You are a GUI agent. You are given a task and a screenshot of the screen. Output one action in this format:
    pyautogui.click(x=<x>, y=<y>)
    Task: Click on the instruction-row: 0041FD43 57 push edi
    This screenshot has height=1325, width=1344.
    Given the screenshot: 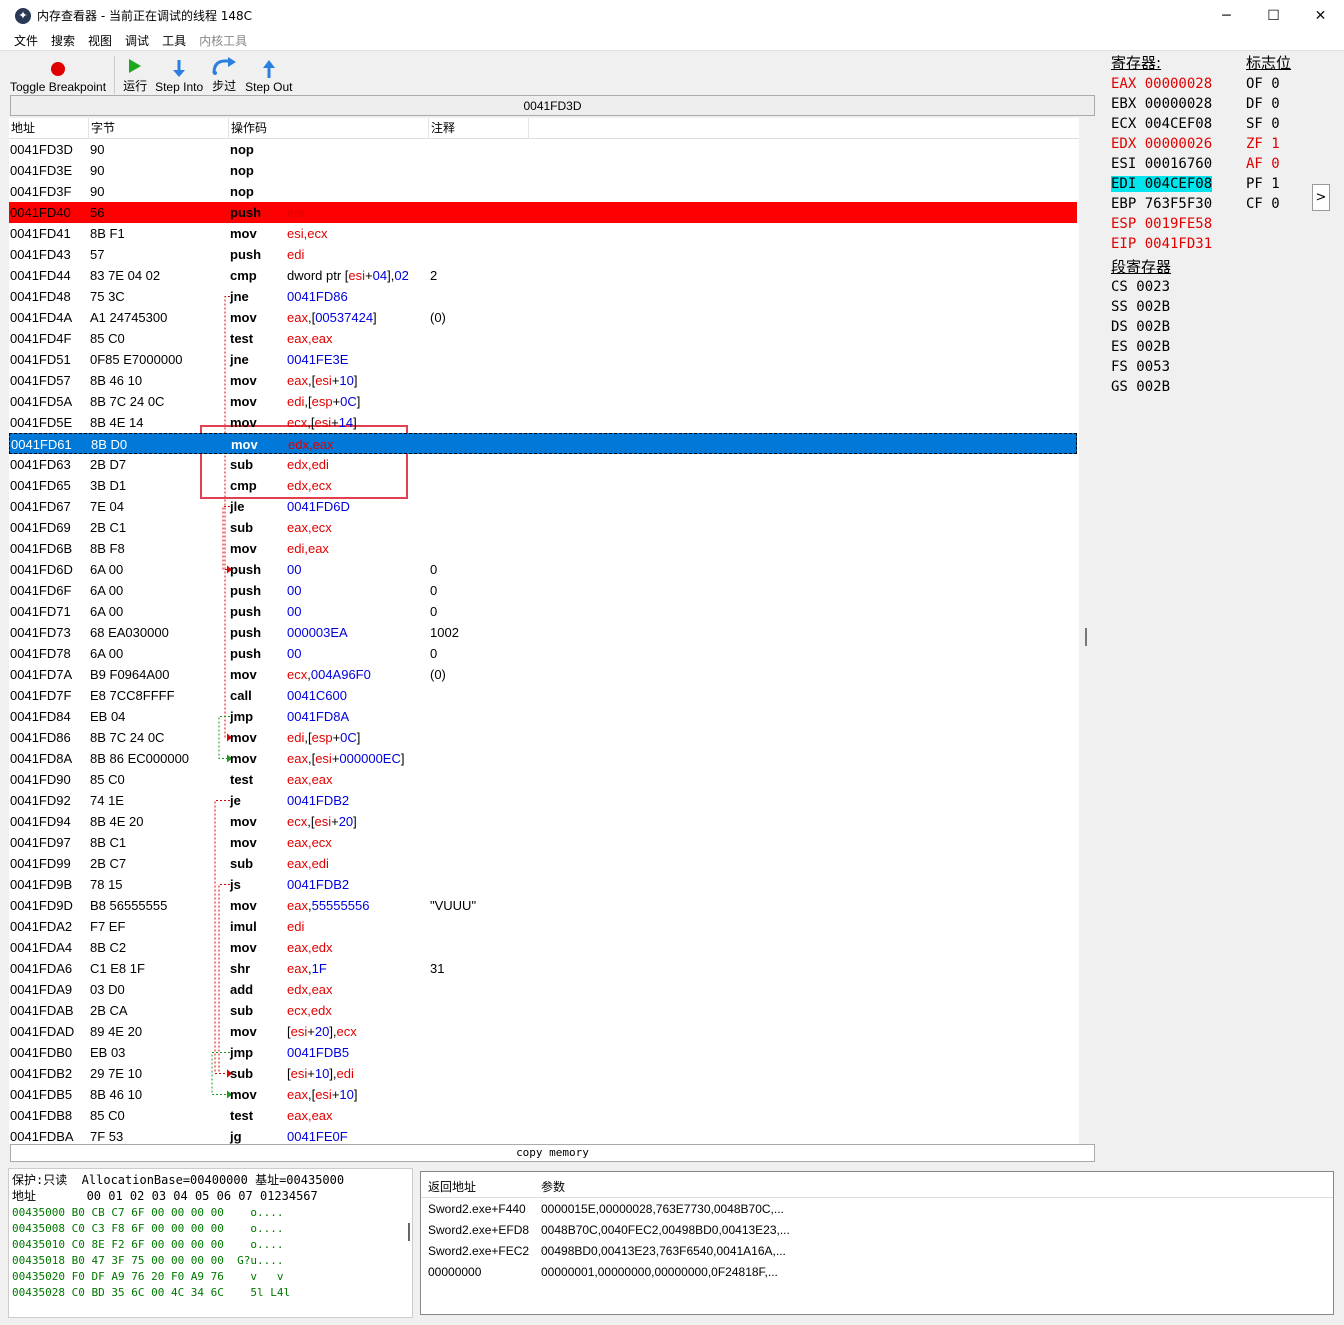 What is the action you would take?
    pyautogui.click(x=543, y=254)
    